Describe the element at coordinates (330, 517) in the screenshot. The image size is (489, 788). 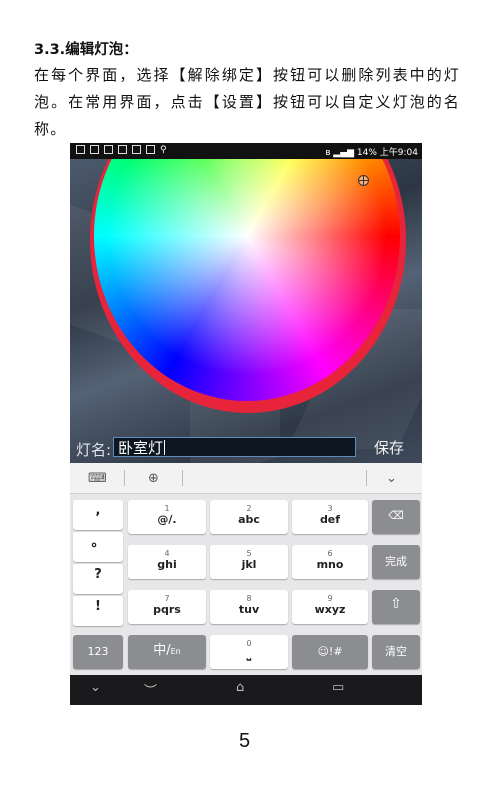
I see `key-3: 3 def` at that location.